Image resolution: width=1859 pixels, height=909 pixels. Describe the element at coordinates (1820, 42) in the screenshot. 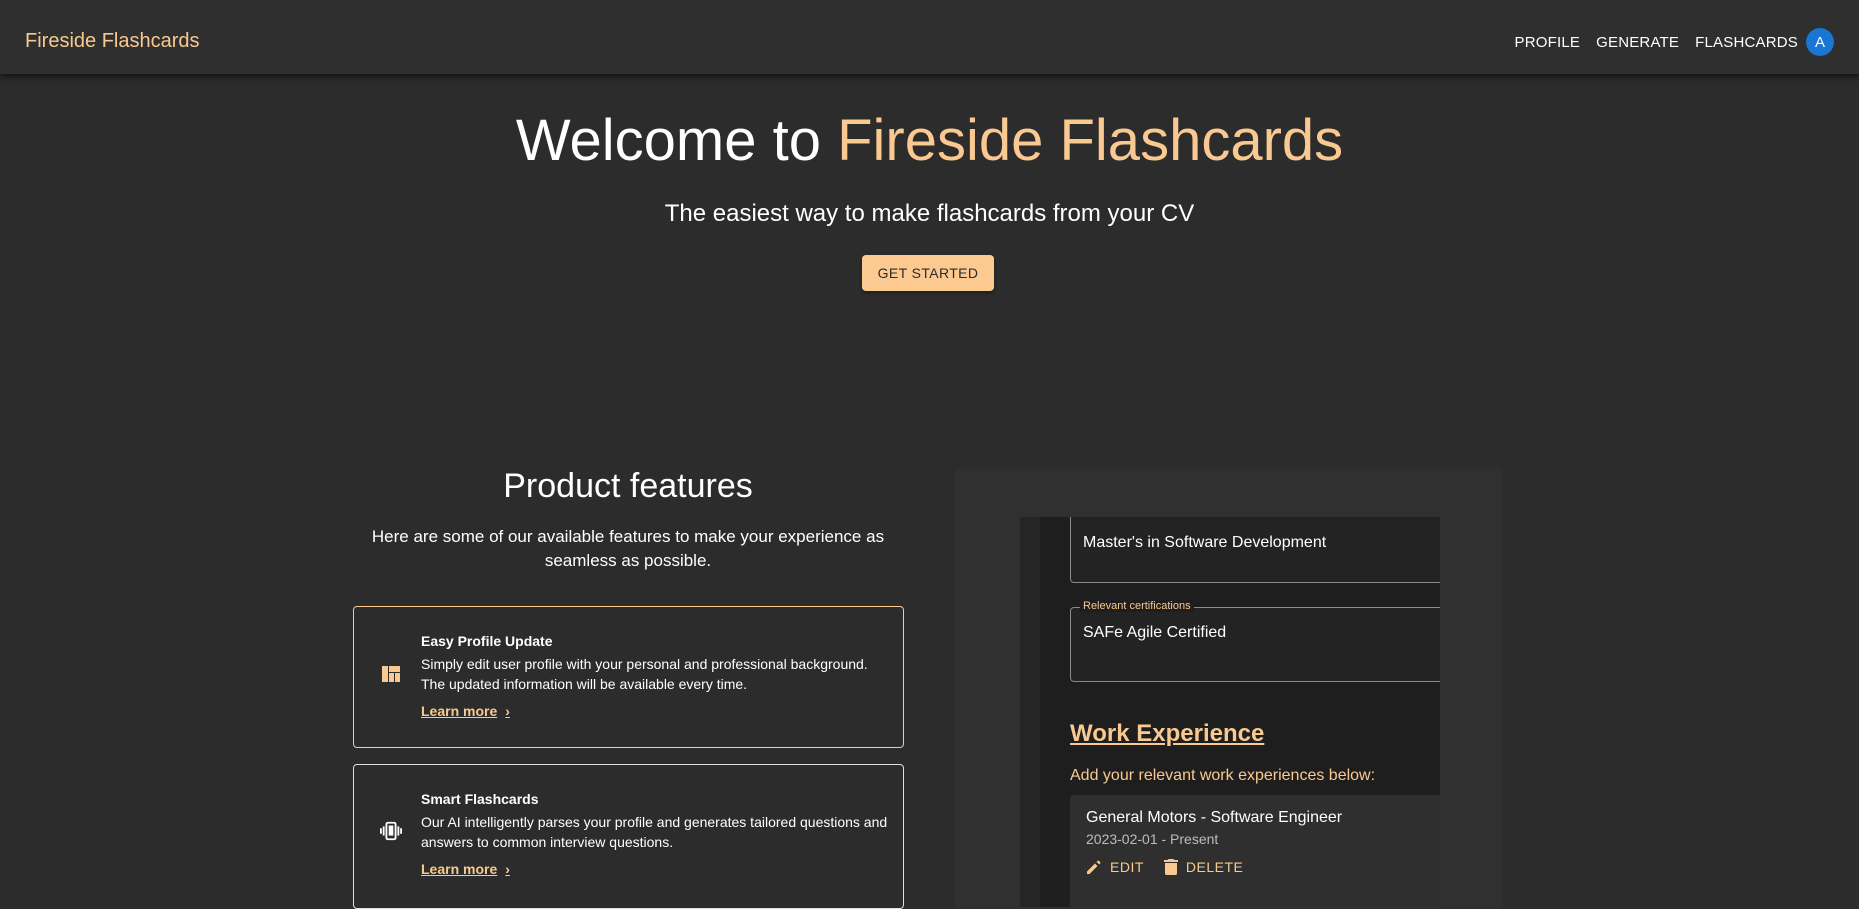

I see `user-avatar: A` at that location.